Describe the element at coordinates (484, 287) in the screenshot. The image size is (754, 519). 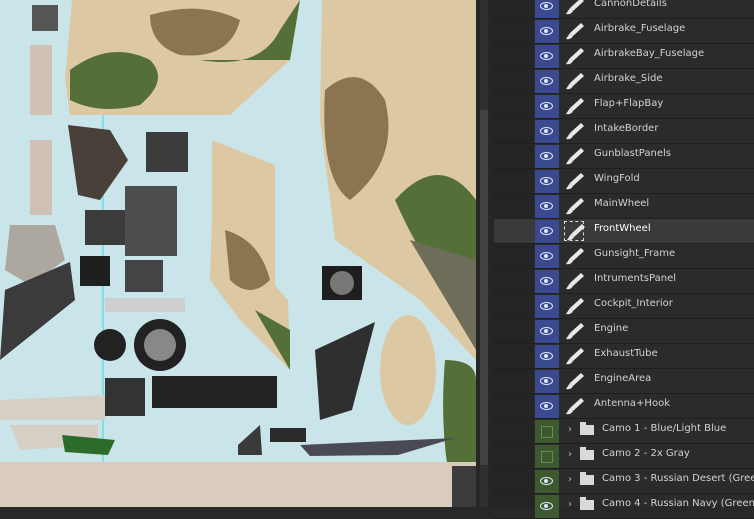
I see `canvas-scroll-thumb` at that location.